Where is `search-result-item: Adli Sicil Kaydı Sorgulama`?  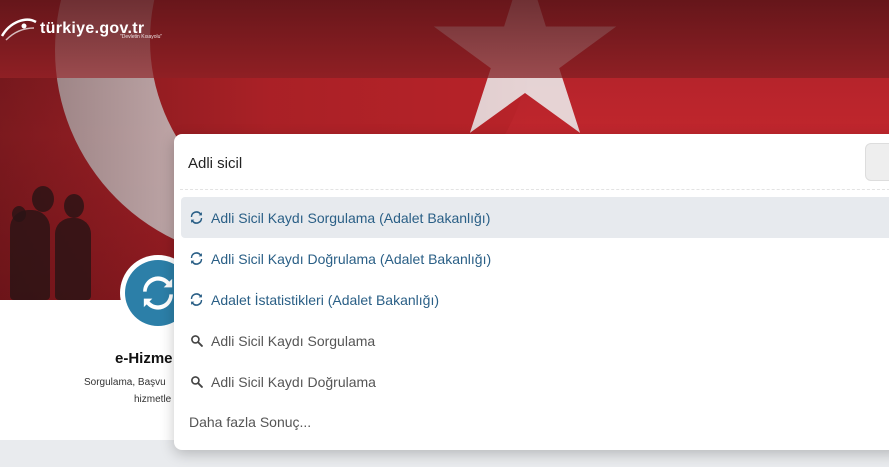 search-result-item: Adli Sicil Kaydı Sorgulama is located at coordinates (535, 340).